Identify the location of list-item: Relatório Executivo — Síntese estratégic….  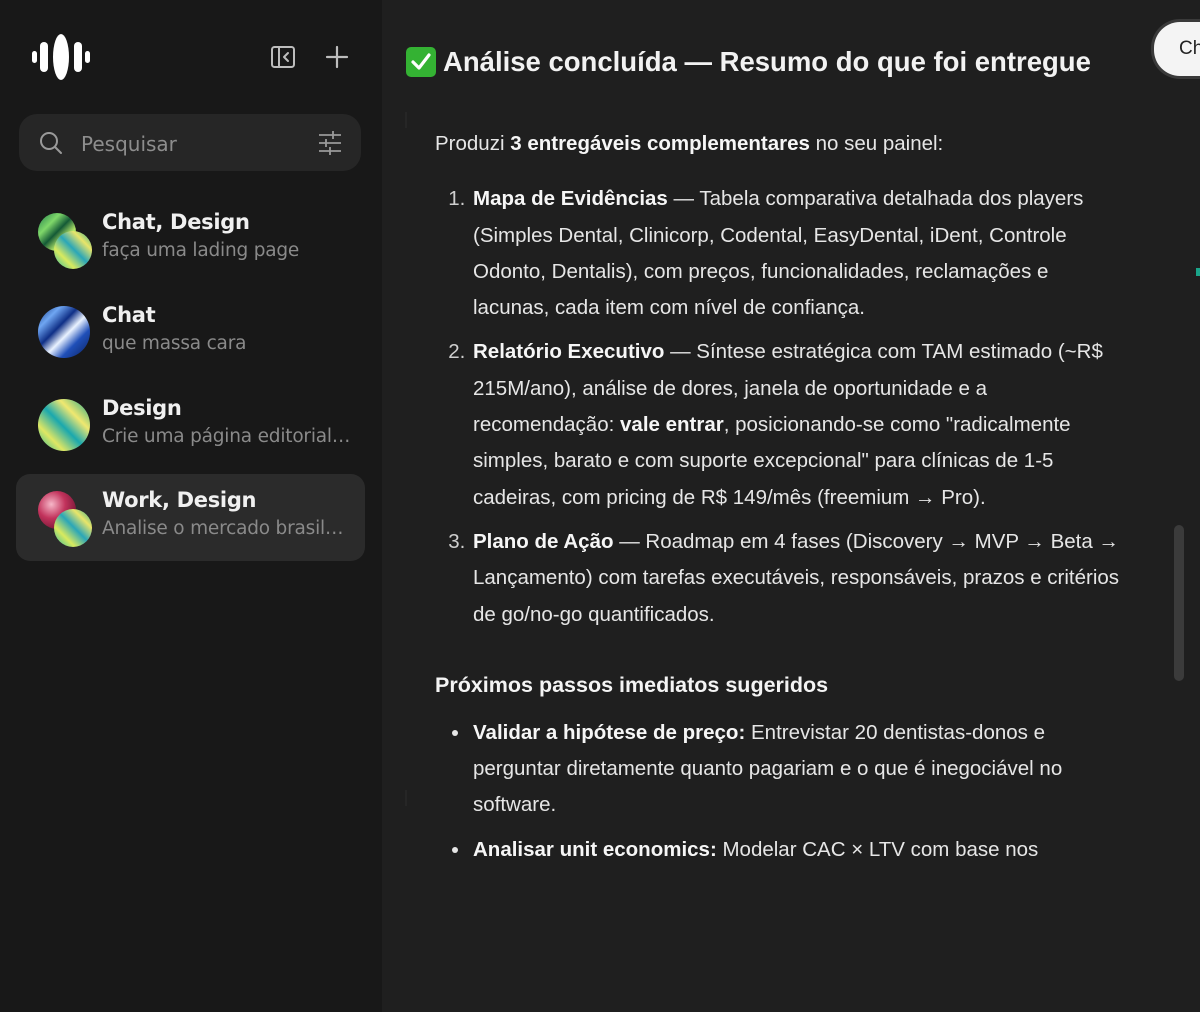
(798, 424).